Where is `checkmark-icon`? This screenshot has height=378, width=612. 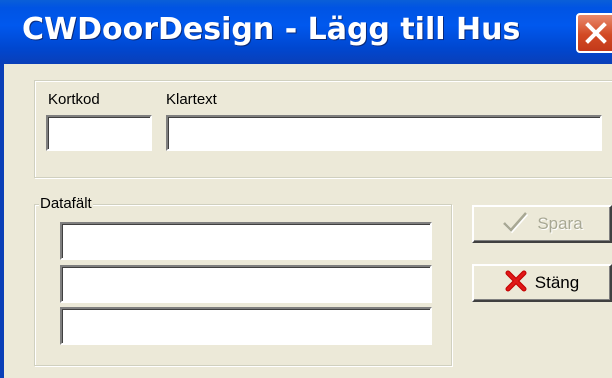
checkmark-icon is located at coordinates (515, 224).